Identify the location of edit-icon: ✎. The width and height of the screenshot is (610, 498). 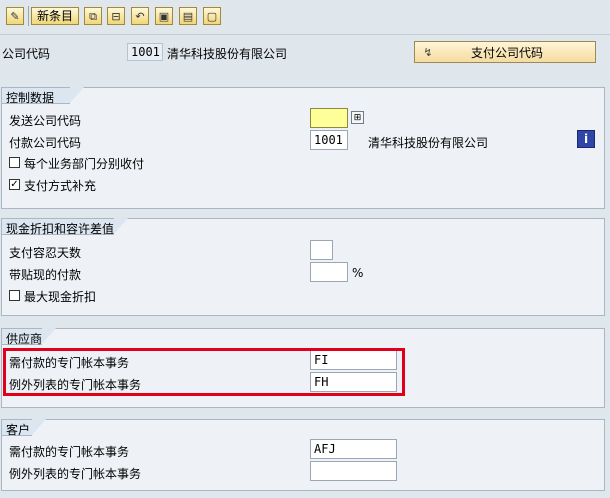
(15, 16).